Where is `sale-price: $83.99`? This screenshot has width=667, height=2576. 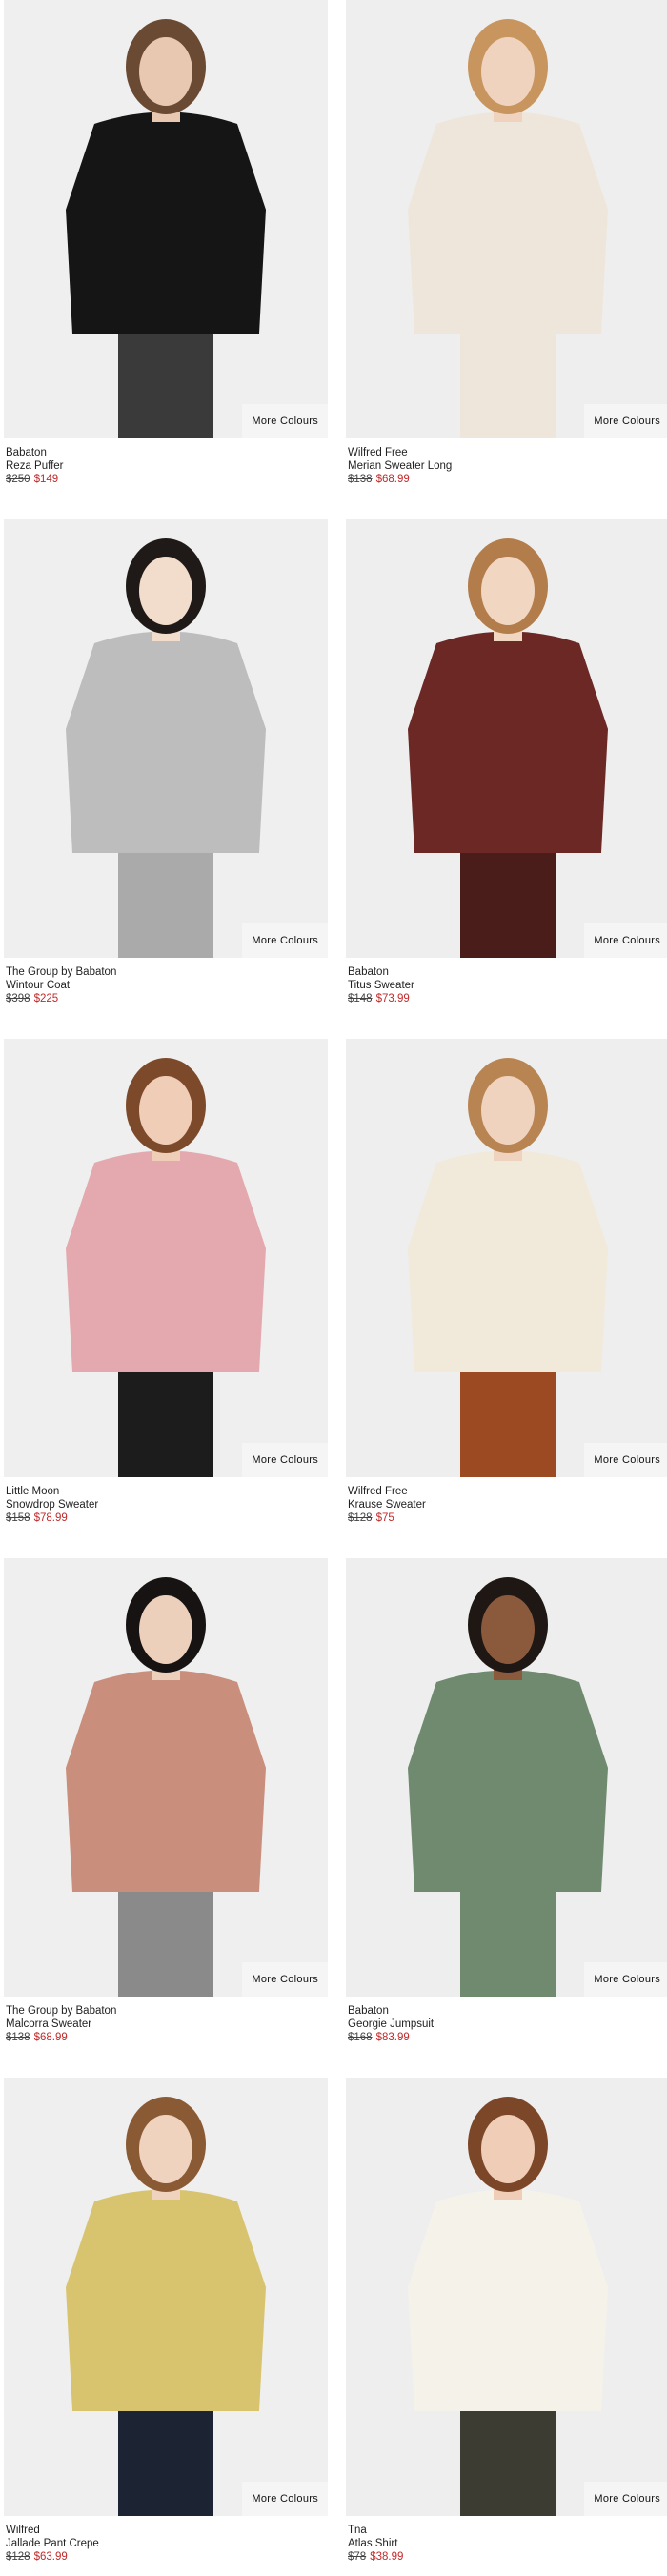 sale-price: $83.99 is located at coordinates (392, 2037).